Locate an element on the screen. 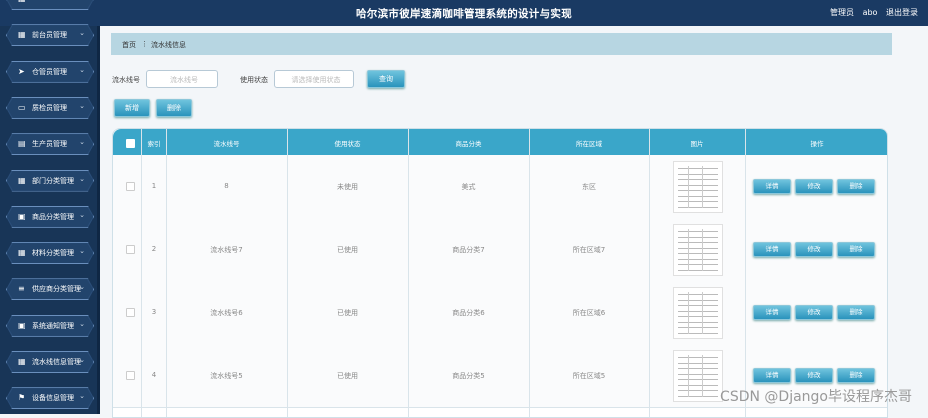 This screenshot has width=928, height=418. user-area: 管理员 abo 退出登录 is located at coordinates (871, 12).